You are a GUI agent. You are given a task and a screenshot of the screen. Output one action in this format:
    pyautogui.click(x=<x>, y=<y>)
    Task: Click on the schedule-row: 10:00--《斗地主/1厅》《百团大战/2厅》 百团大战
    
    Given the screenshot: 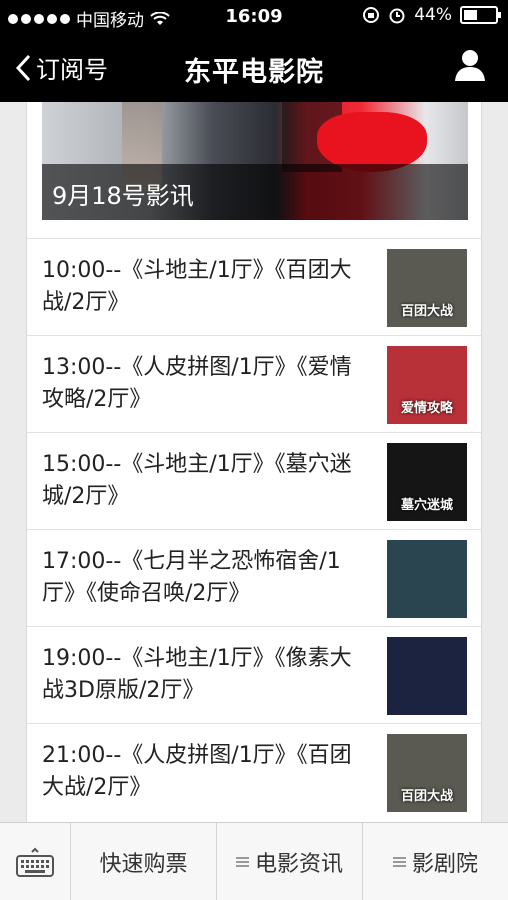 What is the action you would take?
    pyautogui.click(x=254, y=286)
    